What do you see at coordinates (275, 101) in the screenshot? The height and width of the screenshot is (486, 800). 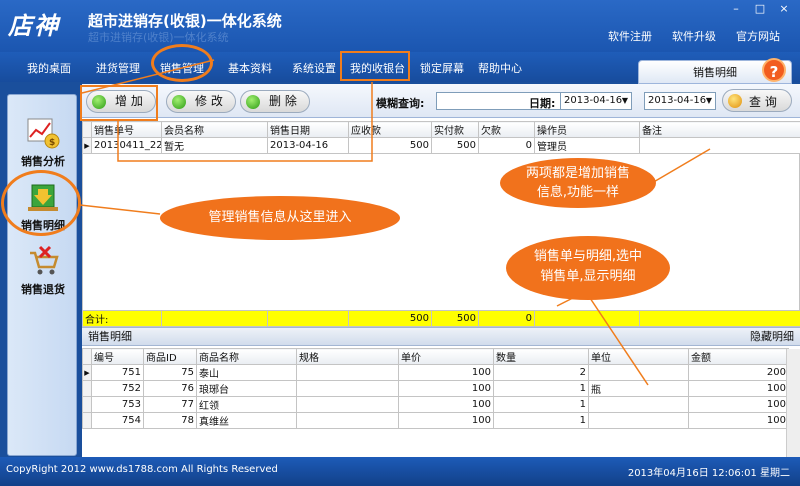 I see `delete-button: 删 除` at bounding box center [275, 101].